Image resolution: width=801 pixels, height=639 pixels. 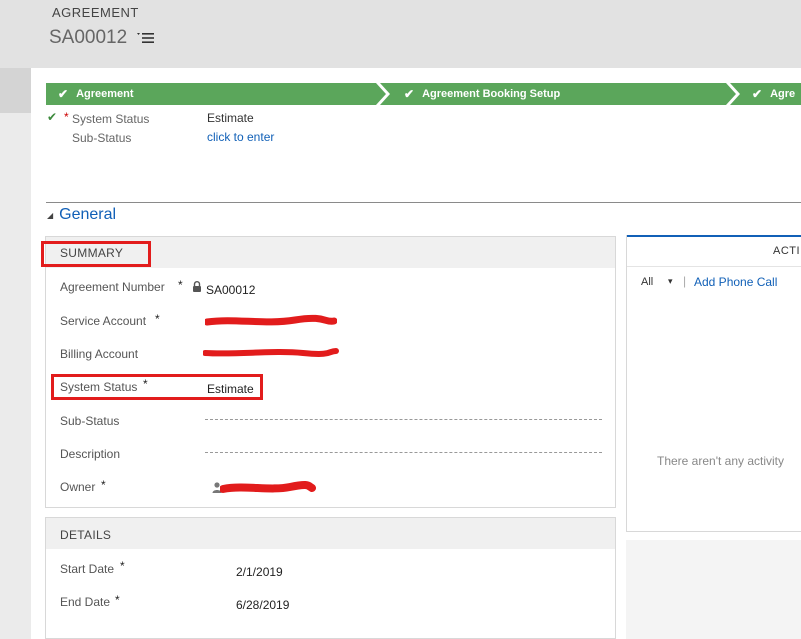 What do you see at coordinates (102, 138) in the screenshot?
I see `bpf-sub-status-label: Sub-Status` at bounding box center [102, 138].